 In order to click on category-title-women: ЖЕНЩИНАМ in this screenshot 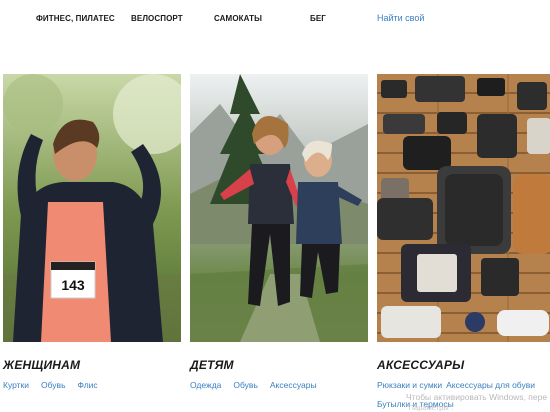, I will do `click(41, 365)`.